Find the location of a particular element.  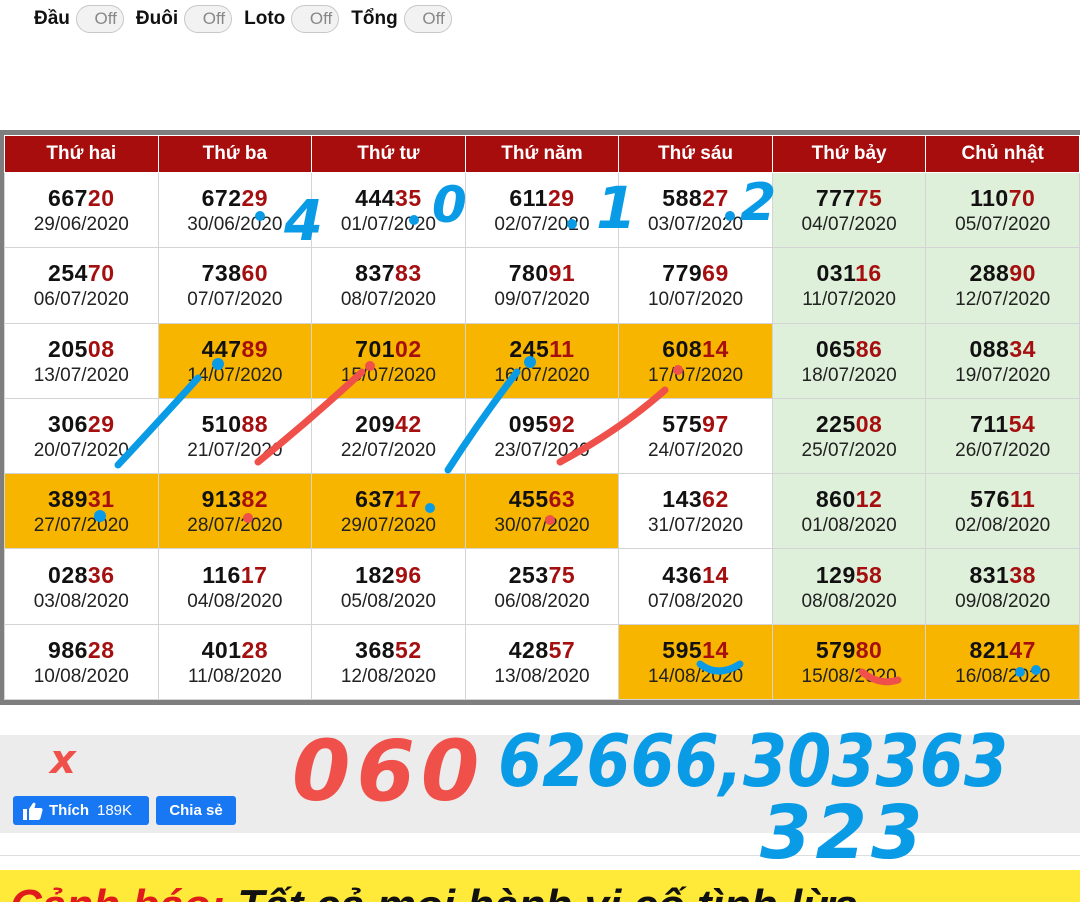

result-cell: 57597 24/07/2020 is located at coordinates (695, 436).